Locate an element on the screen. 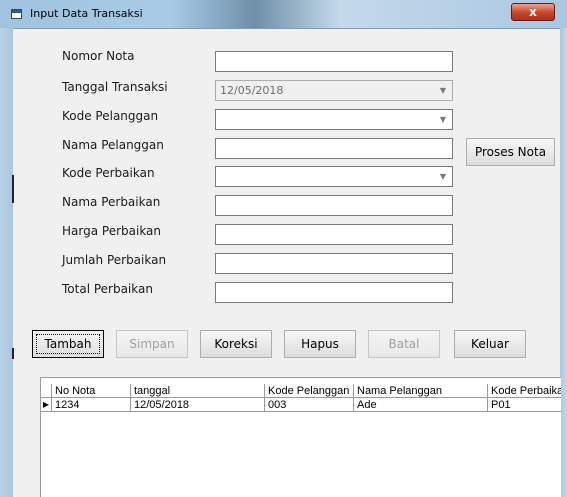  jumlah-perbaikan-label: Jumlah Perbaikan is located at coordinates (114, 260).